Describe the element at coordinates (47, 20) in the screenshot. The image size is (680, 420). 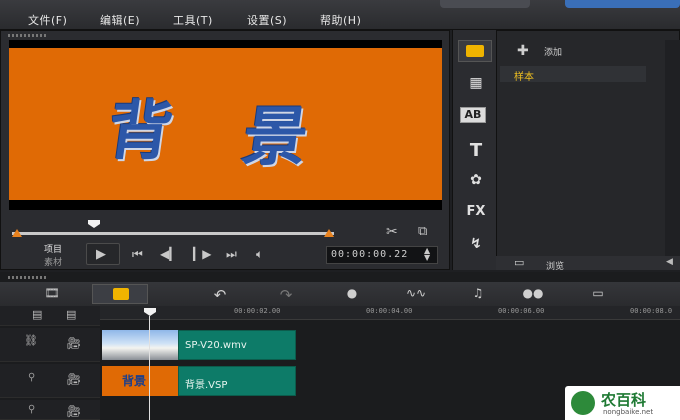
I see `menu-file: 文件(F)` at that location.